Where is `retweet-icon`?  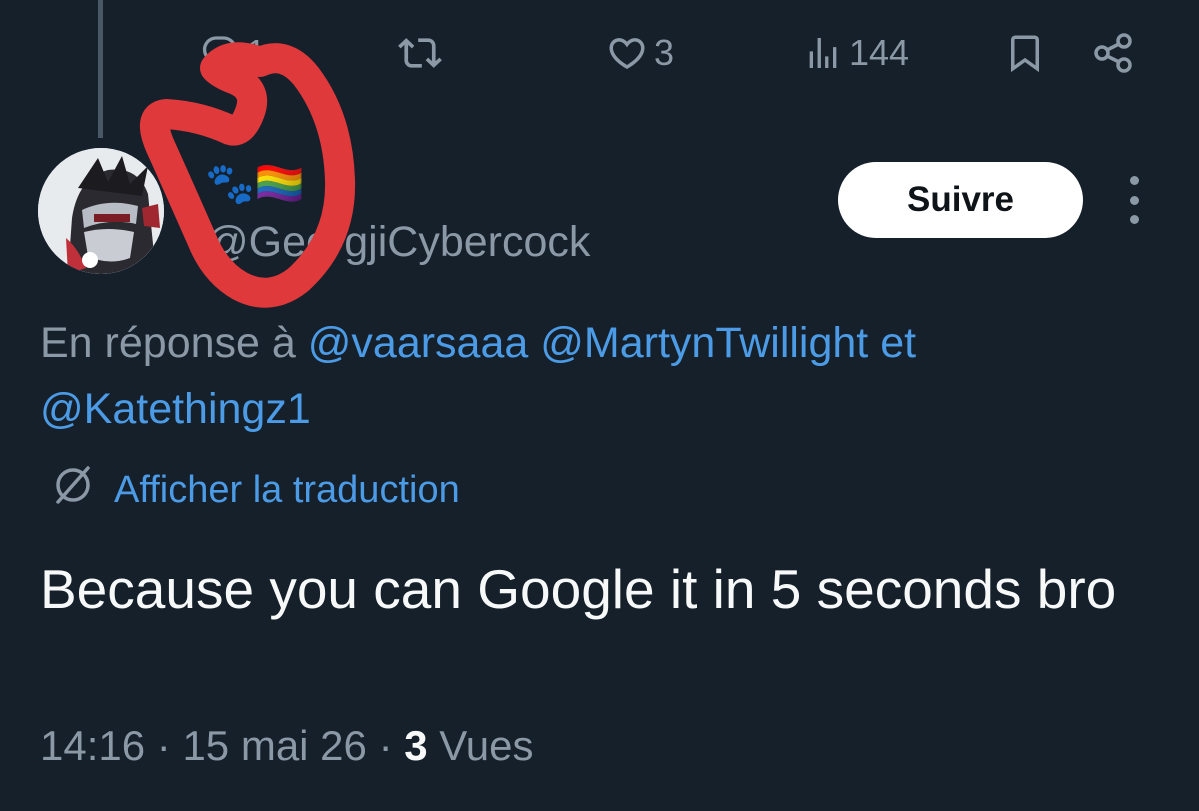
retweet-icon is located at coordinates (420, 53).